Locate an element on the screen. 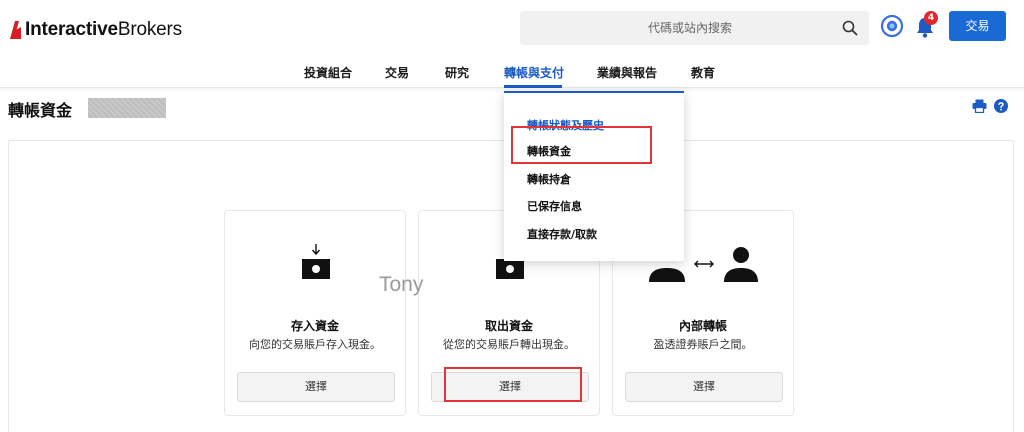  nav-active-underline is located at coordinates (533, 86).